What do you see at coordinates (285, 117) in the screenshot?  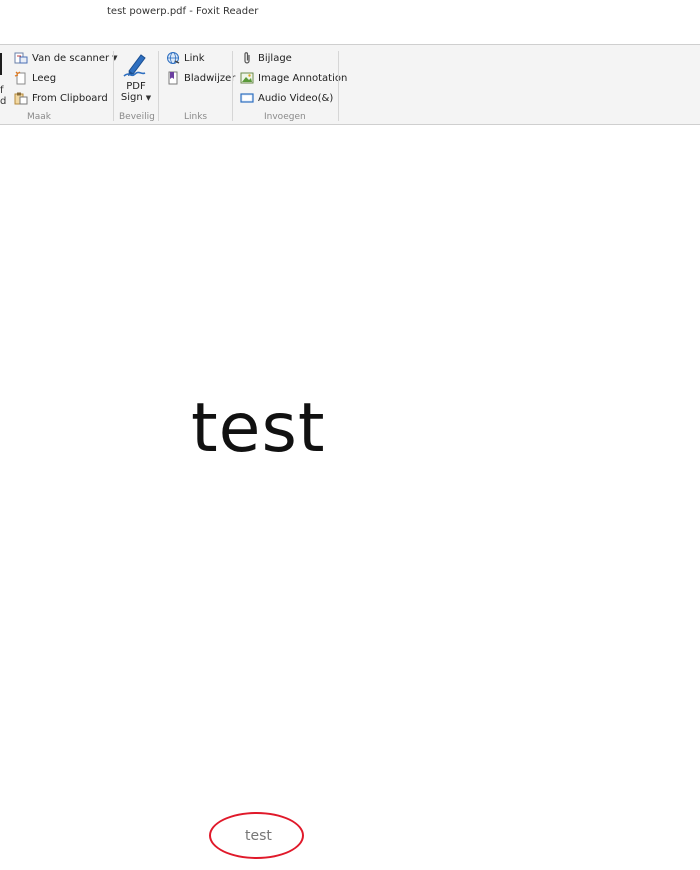 I see `group-label-invoegen: Invoegen` at bounding box center [285, 117].